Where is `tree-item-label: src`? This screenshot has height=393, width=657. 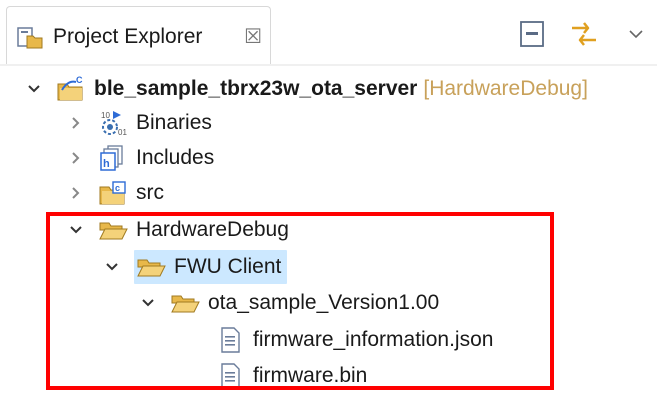 tree-item-label: src is located at coordinates (150, 192).